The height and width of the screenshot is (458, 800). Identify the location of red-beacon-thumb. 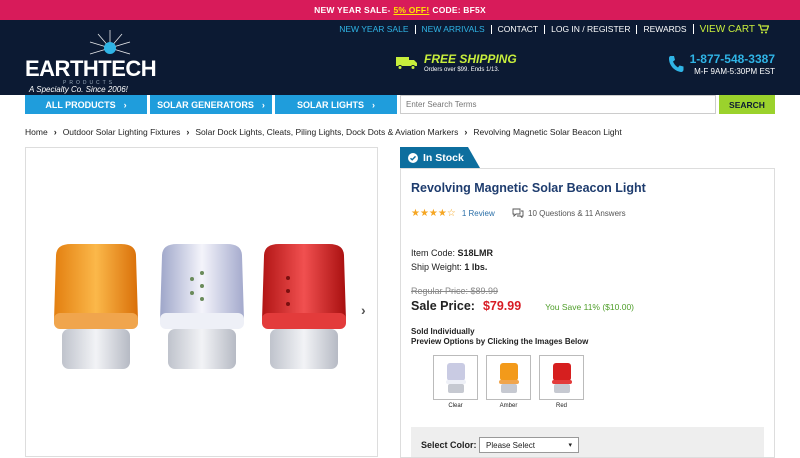
(561, 377).